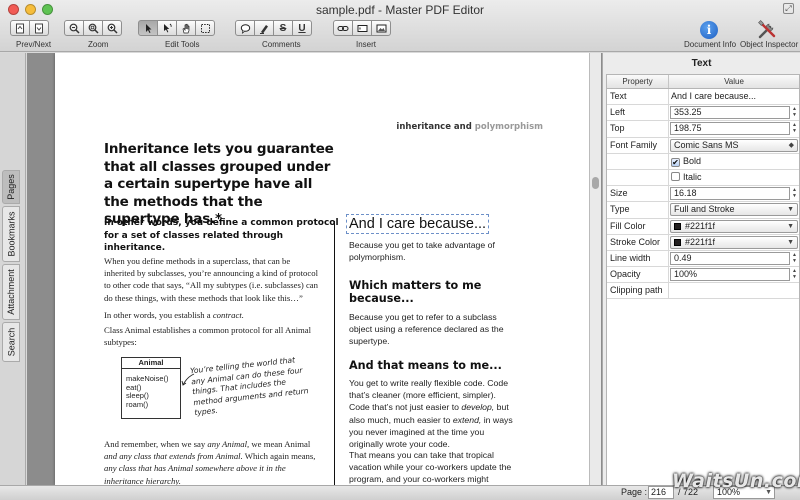 The height and width of the screenshot is (500, 800). I want to click on prev-next-group, so click(29, 28).